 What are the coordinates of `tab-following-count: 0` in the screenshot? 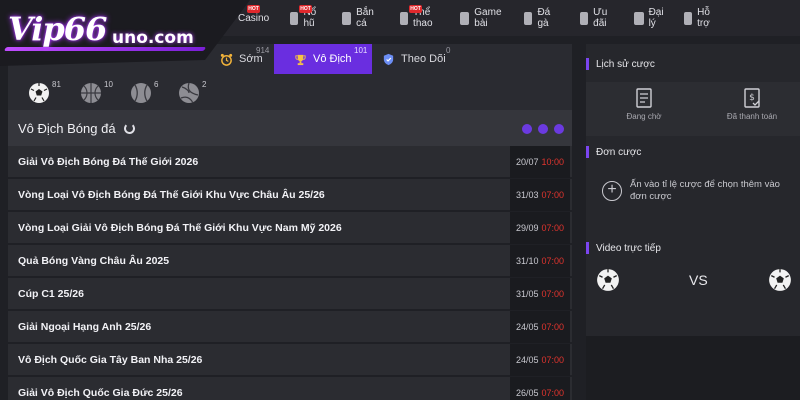 It's located at (448, 50).